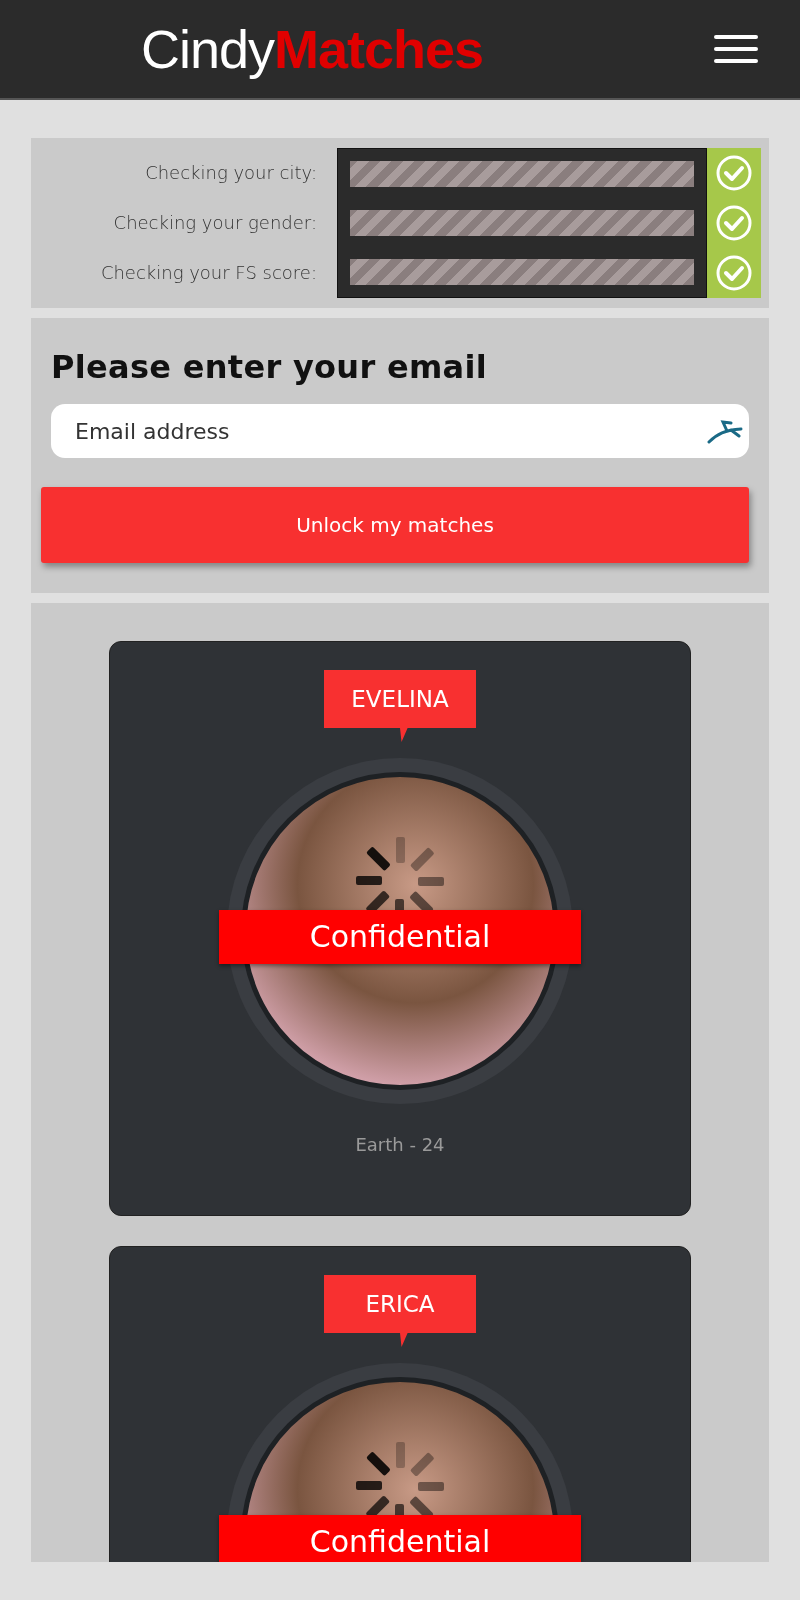 The height and width of the screenshot is (1600, 800). Describe the element at coordinates (400, 1311) in the screenshot. I see `name-tag: ERICA` at that location.